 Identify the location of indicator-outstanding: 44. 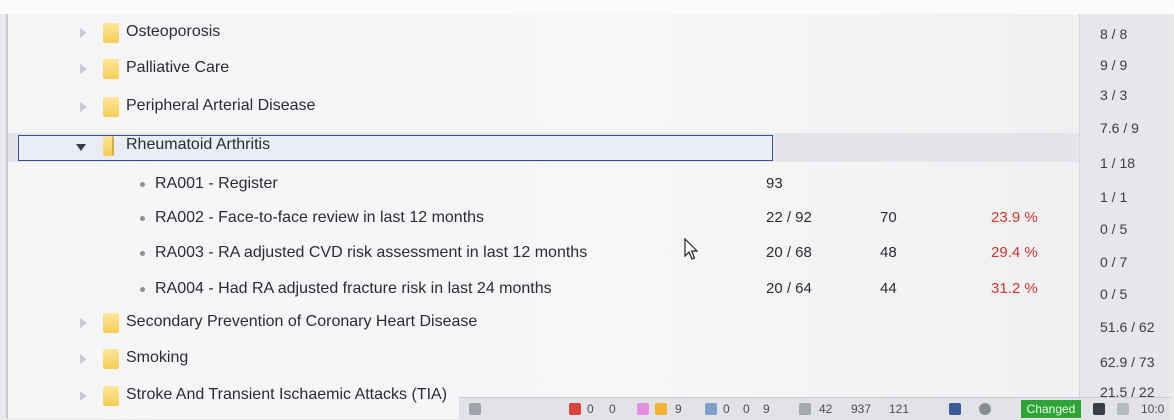
(888, 288).